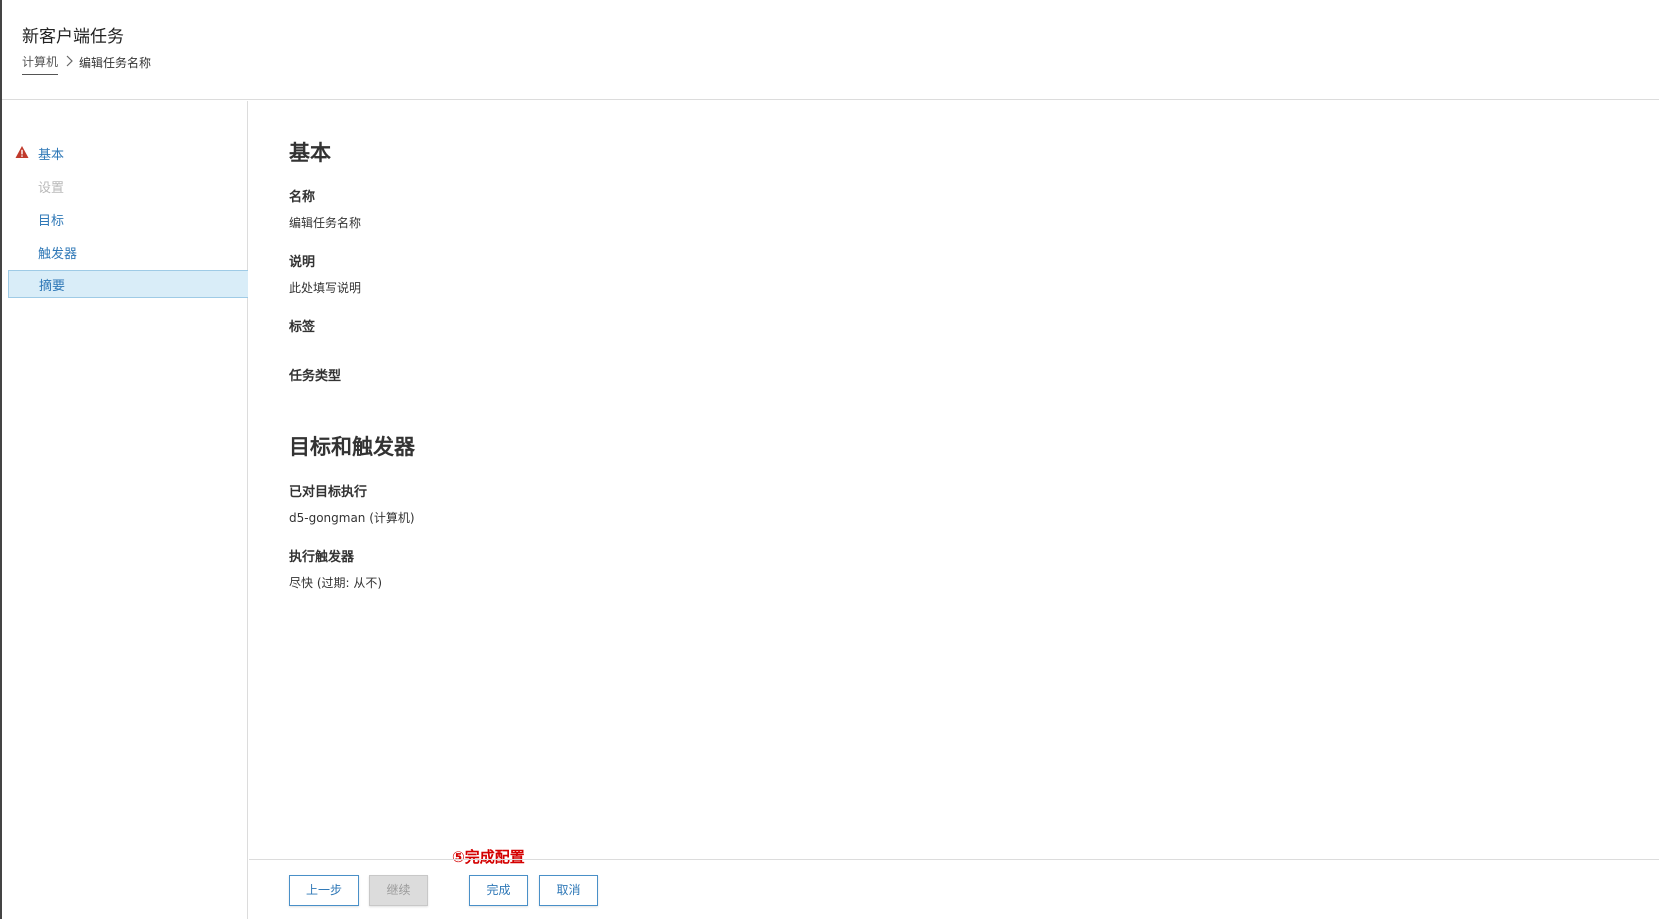  Describe the element at coordinates (352, 447) in the screenshot. I see `section-title-targets: 目标和触发器` at that location.